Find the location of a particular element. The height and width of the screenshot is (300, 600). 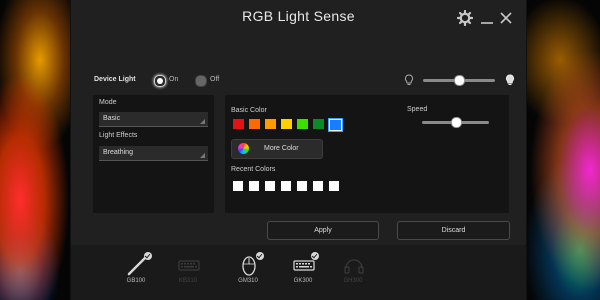

title-bar: RGB Light Sense is located at coordinates (298, 20).